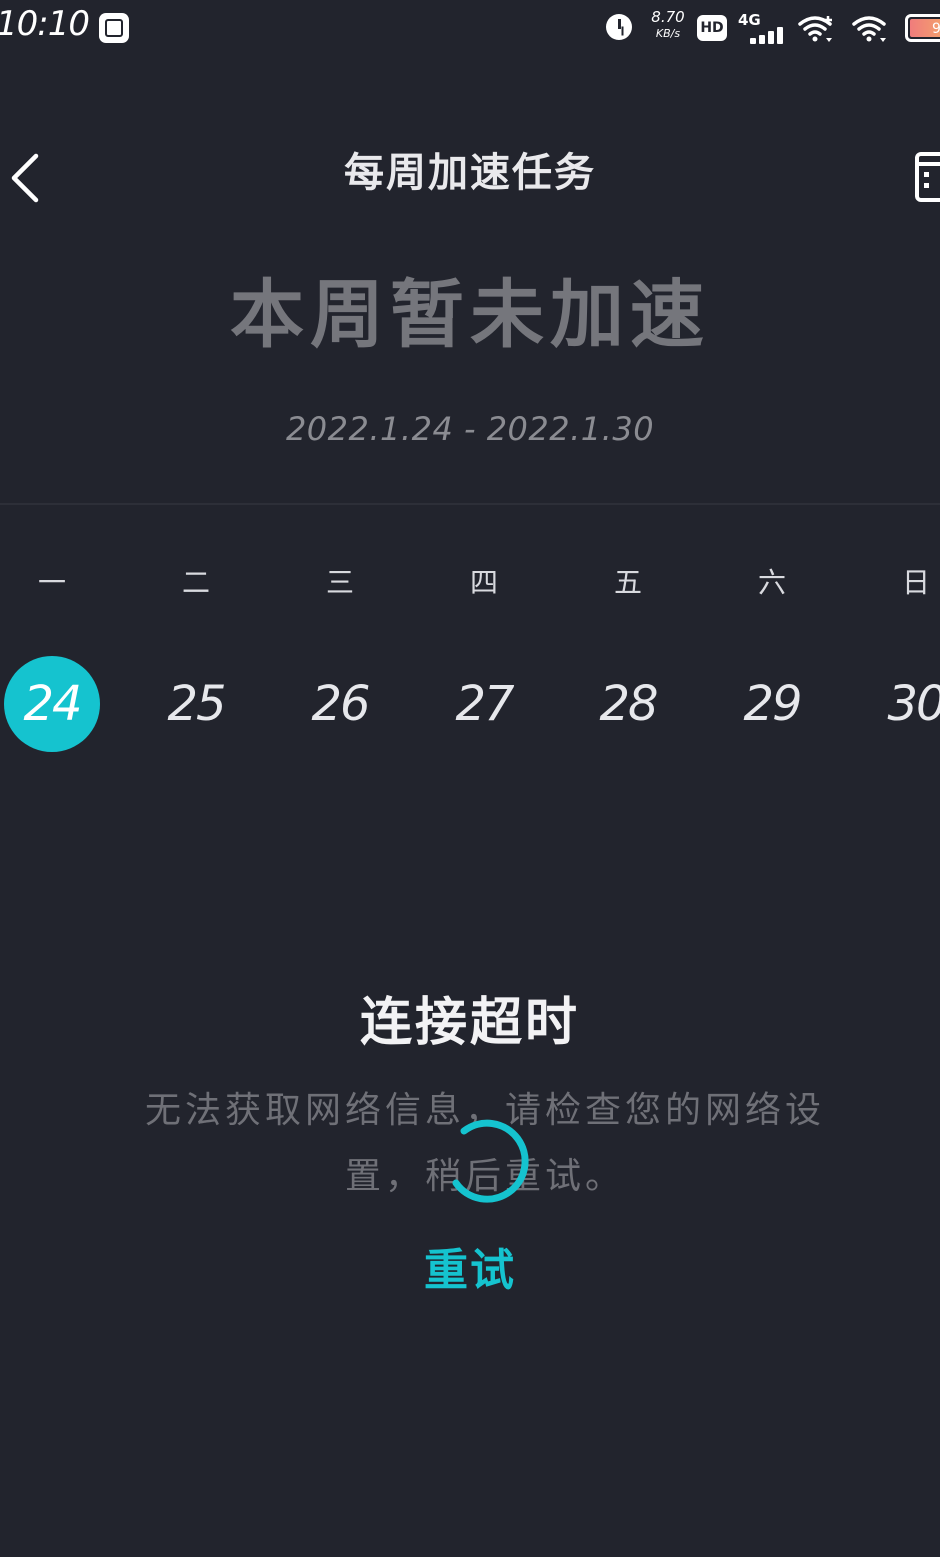  What do you see at coordinates (470, 504) in the screenshot?
I see `divider` at bounding box center [470, 504].